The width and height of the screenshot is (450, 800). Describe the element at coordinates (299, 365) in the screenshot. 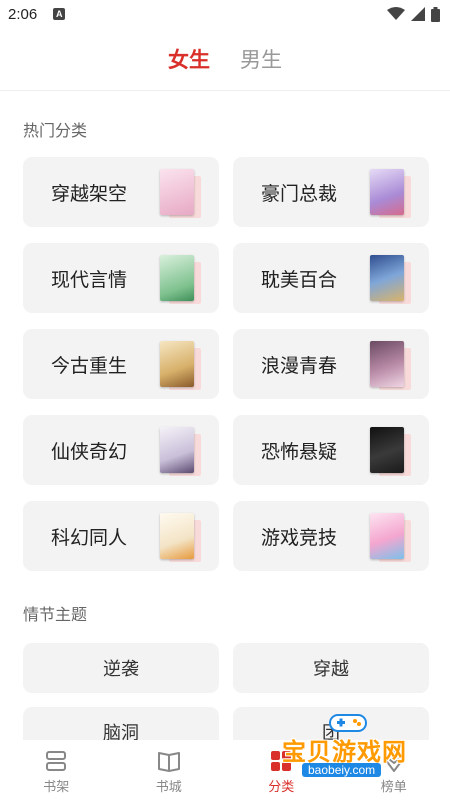

I see `category-label: 浪漫青春` at that location.